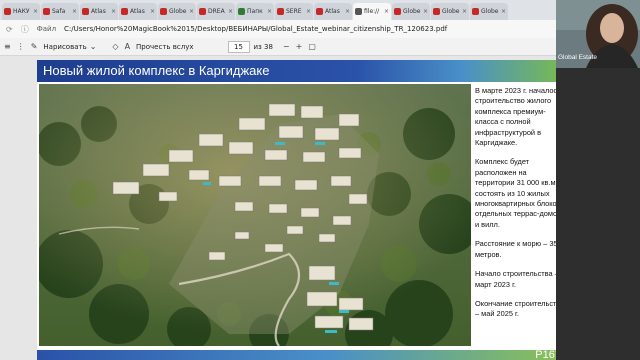  I want to click on slide-title: Новый жилой комплекс в Каргиджаке, so click(303, 71).